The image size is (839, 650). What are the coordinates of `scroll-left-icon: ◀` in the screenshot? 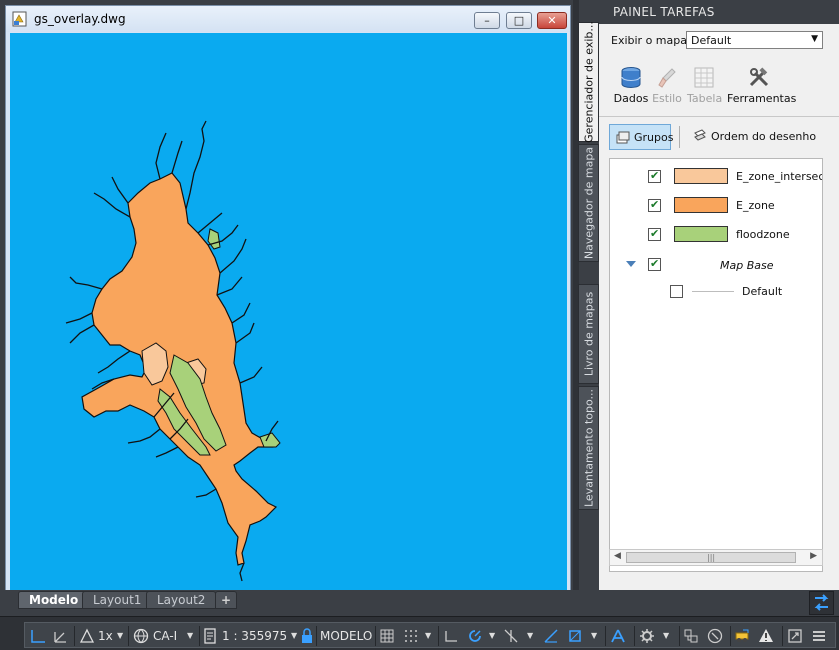 It's located at (617, 556).